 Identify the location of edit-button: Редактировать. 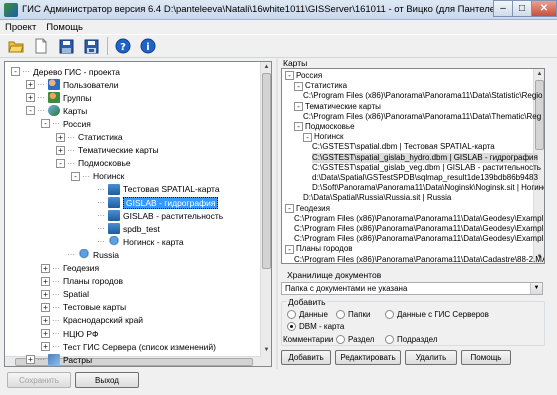
(368, 357).